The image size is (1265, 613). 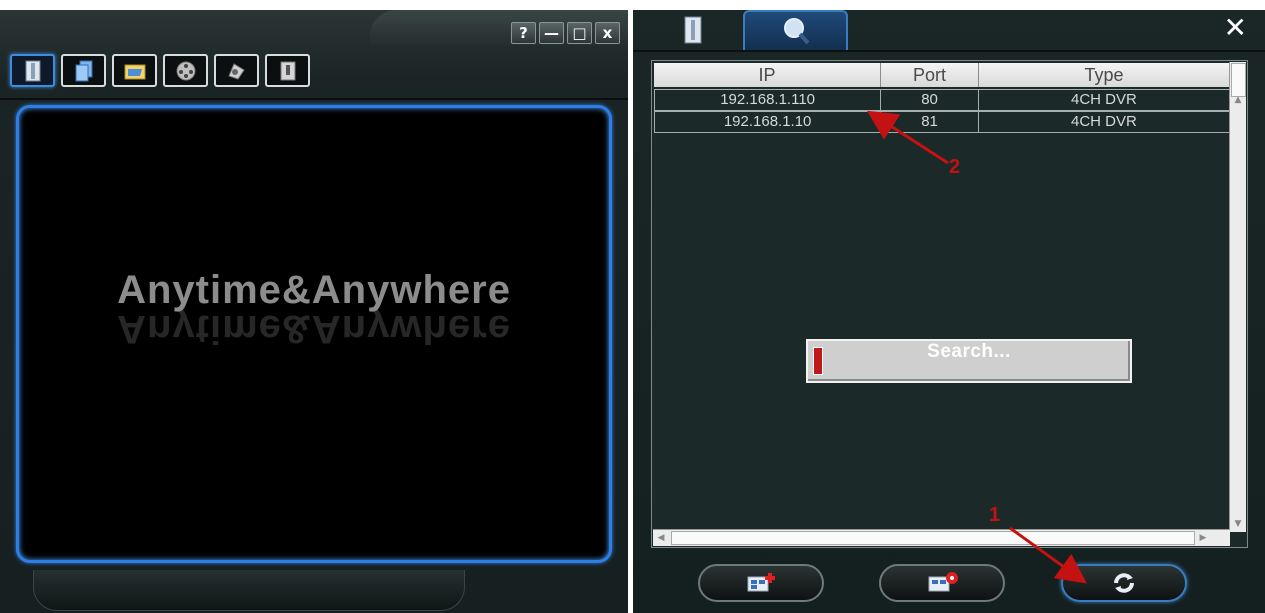 I want to click on scroll-up-icon: ▲, so click(x=1238, y=100).